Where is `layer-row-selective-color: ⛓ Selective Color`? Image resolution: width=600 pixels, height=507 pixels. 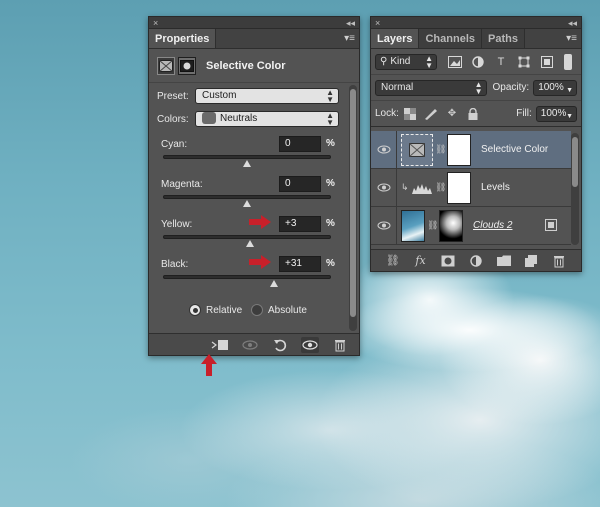 layer-row-selective-color: ⛓ Selective Color is located at coordinates (471, 150).